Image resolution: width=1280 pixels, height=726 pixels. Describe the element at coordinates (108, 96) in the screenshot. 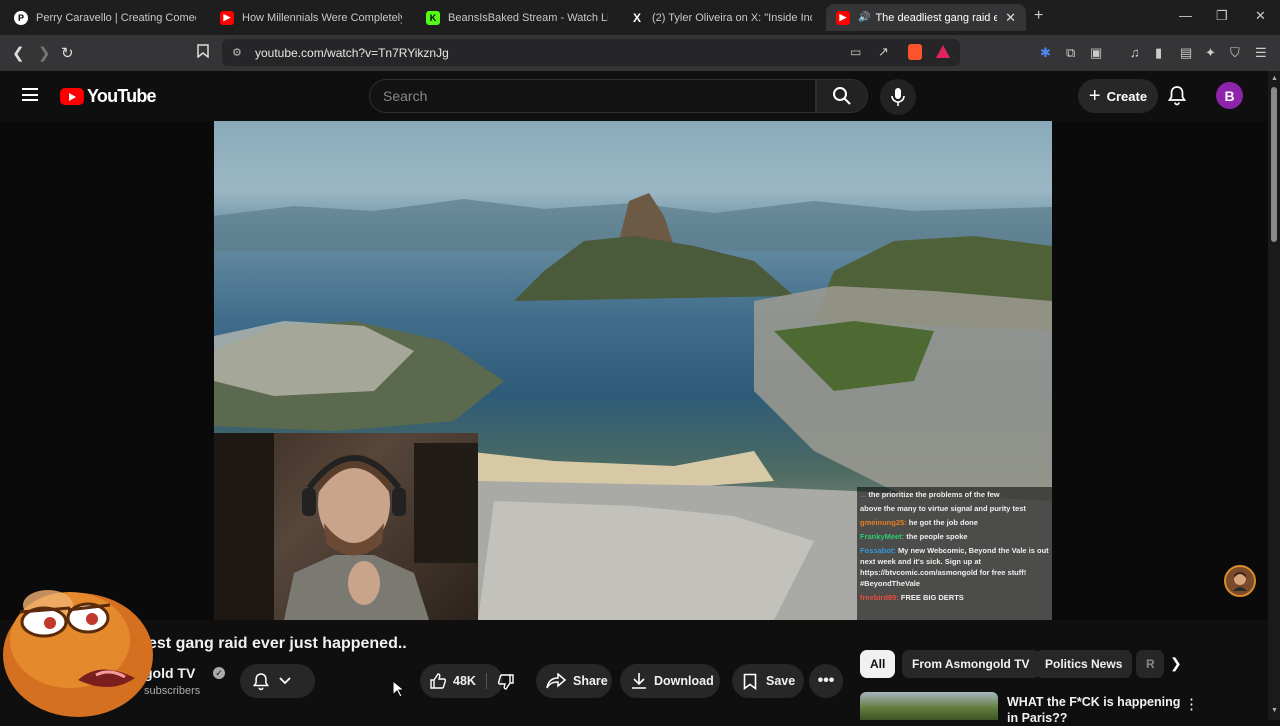

I see `youtube-logo: YouTube` at that location.